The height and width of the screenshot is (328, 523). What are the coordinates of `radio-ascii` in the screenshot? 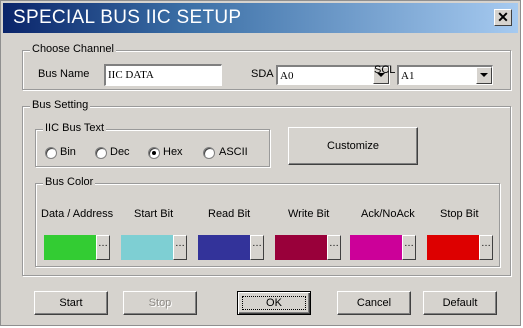 It's located at (209, 153).